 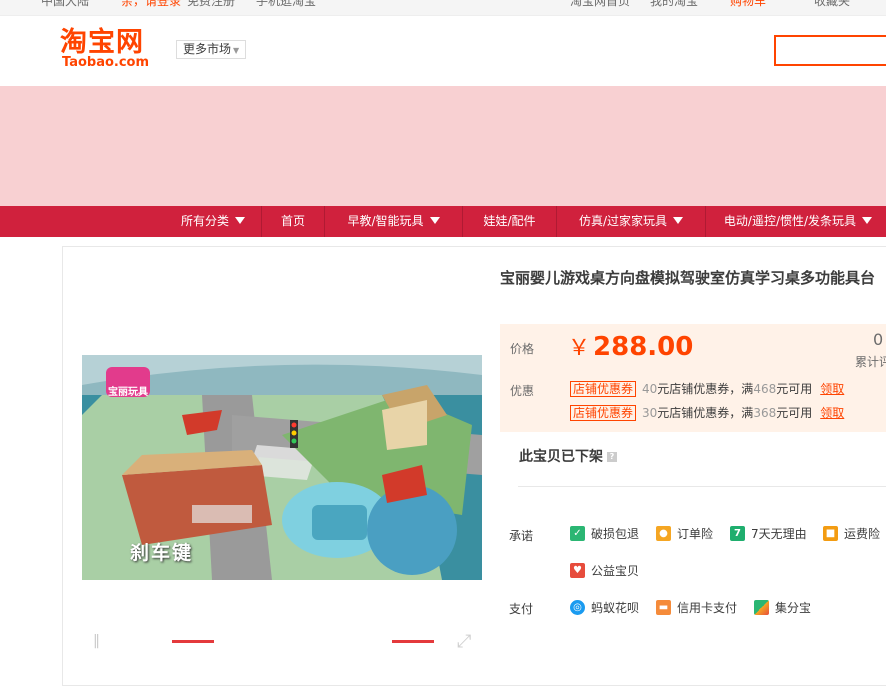 What do you see at coordinates (761, 607) in the screenshot?
I see `jifenbao-icon` at bounding box center [761, 607].